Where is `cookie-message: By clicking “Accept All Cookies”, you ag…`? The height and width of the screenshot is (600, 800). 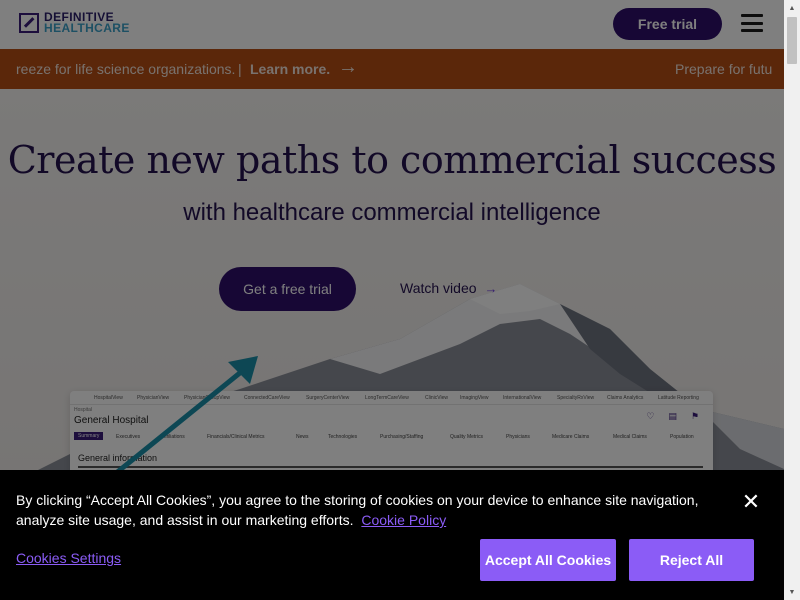
cookie-message: By clicking “Accept All Cookies”, you ag… is located at coordinates (371, 510).